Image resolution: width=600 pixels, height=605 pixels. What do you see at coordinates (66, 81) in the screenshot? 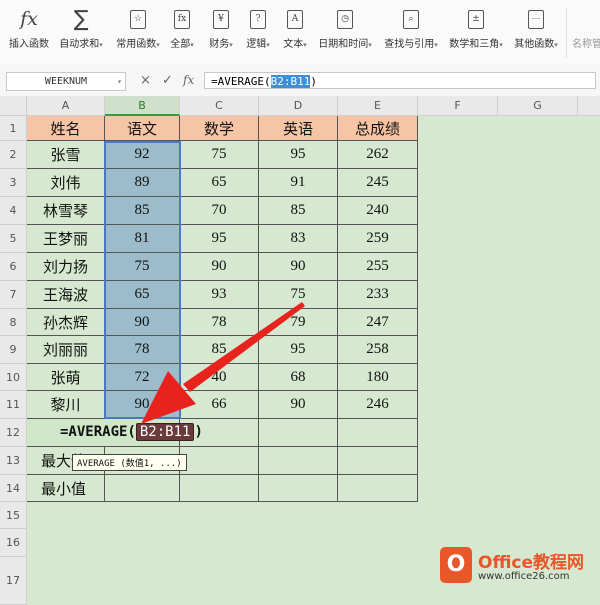
I see `name-box: WEEKNUM ▾` at bounding box center [66, 81].